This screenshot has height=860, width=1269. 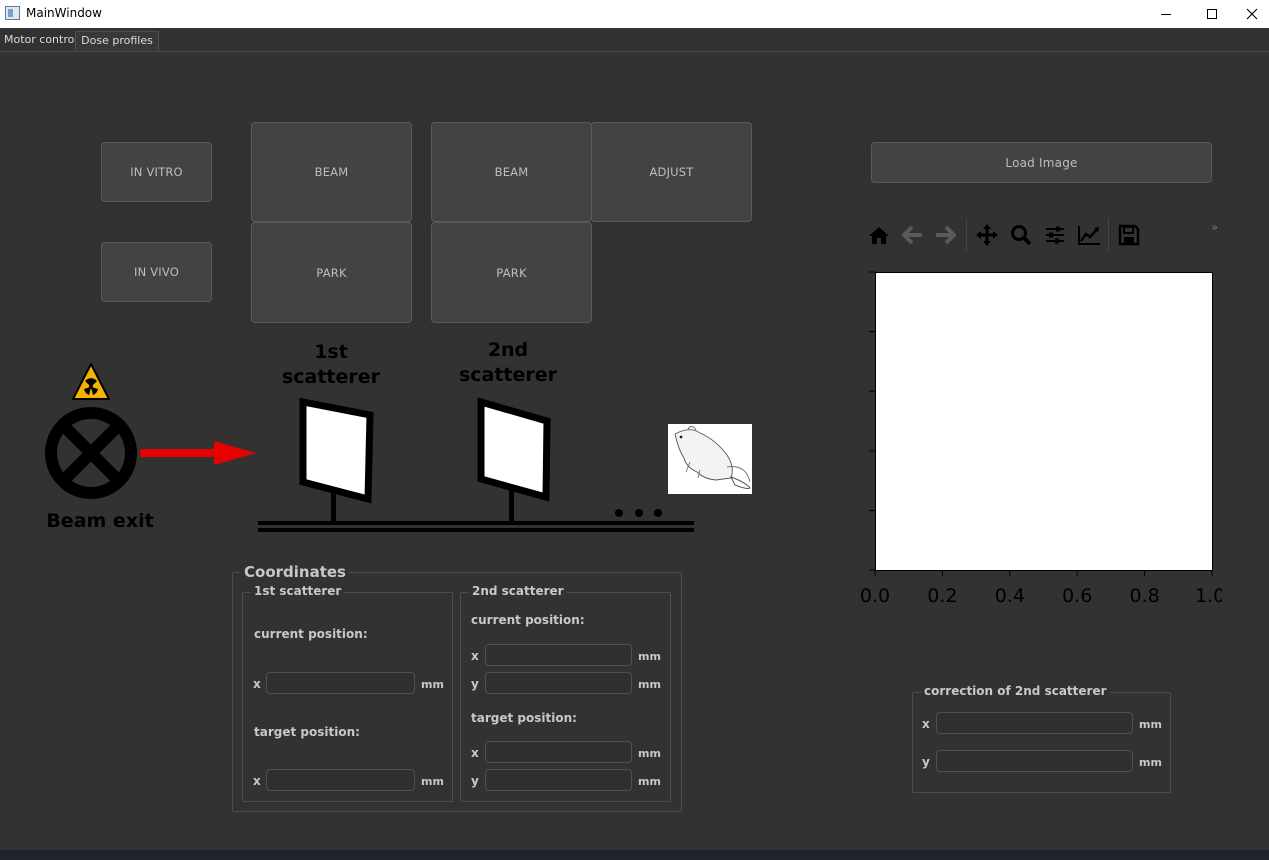 I want to click on ellipsis-dots, so click(x=638, y=513).